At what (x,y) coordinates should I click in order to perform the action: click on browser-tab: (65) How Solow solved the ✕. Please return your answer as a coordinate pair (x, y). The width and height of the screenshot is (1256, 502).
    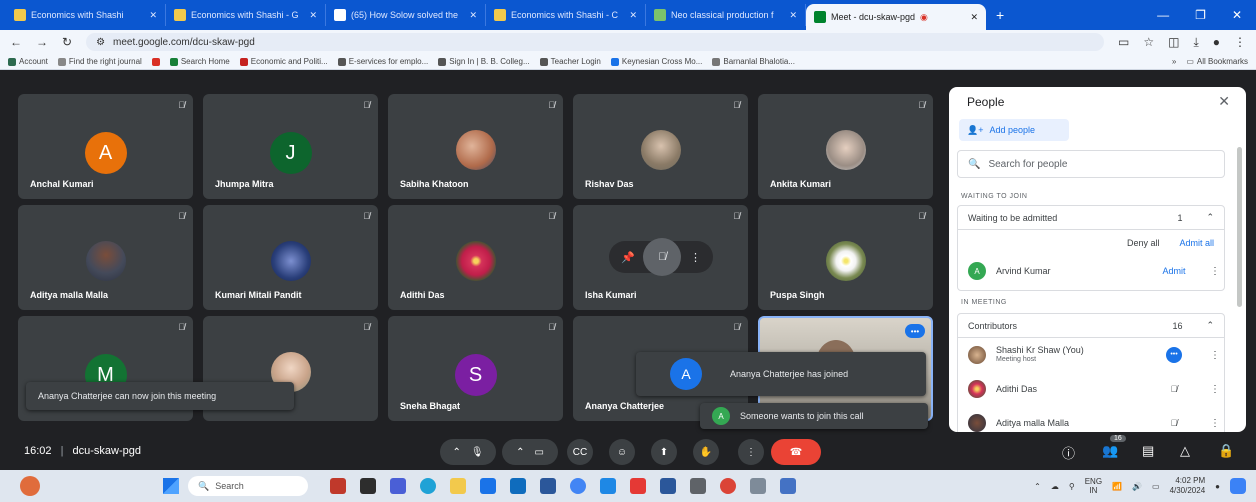
    Looking at the image, I should click on (406, 15).